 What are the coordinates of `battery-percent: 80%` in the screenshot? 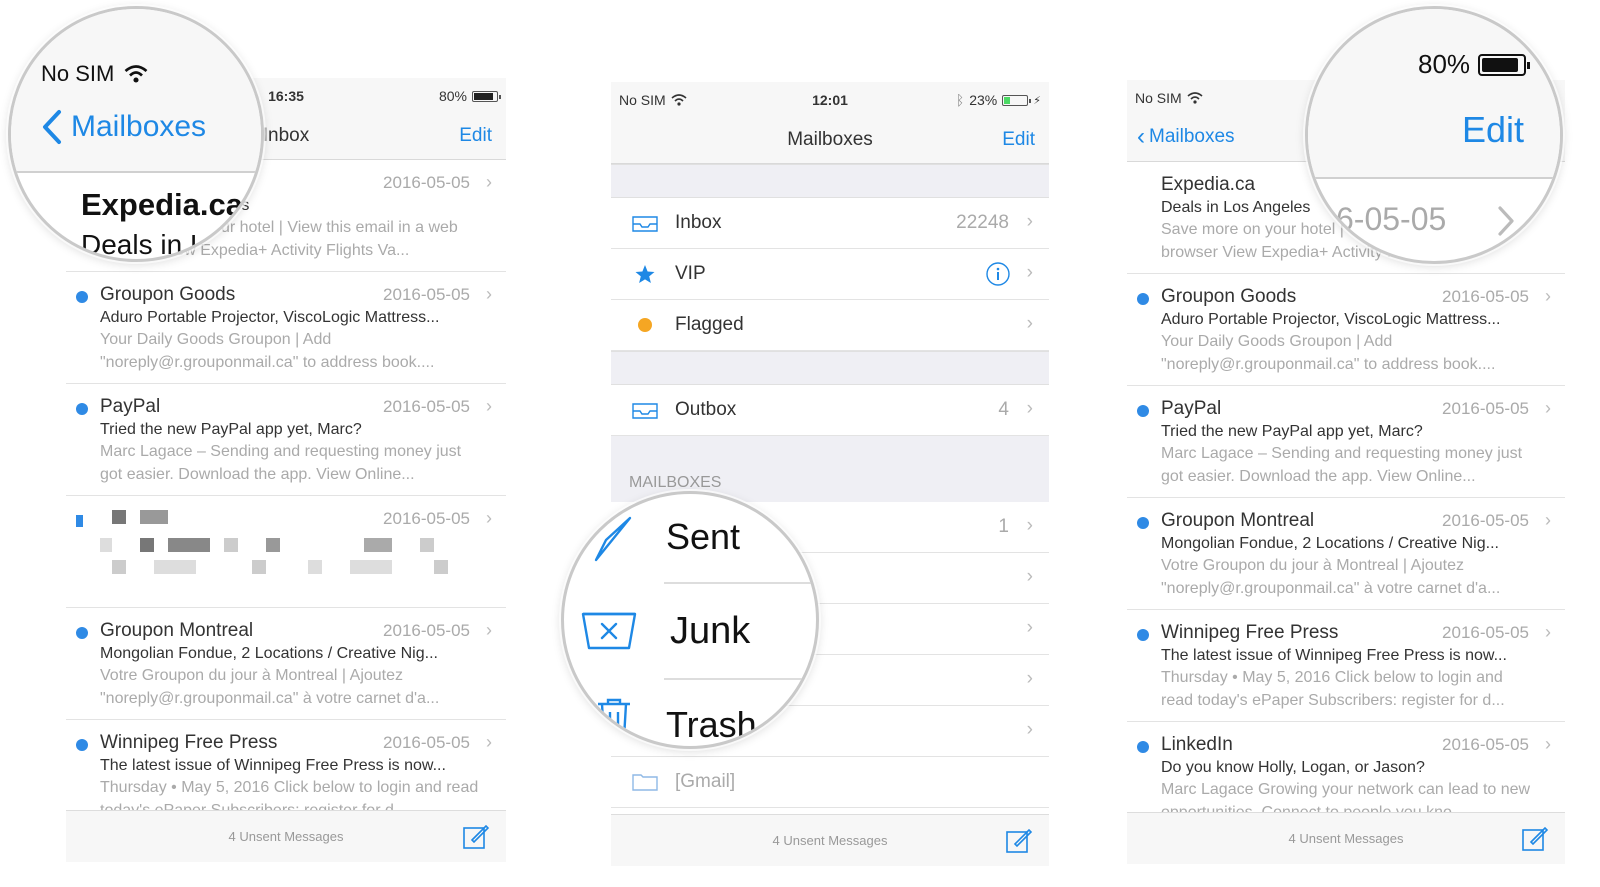 It's located at (452, 96).